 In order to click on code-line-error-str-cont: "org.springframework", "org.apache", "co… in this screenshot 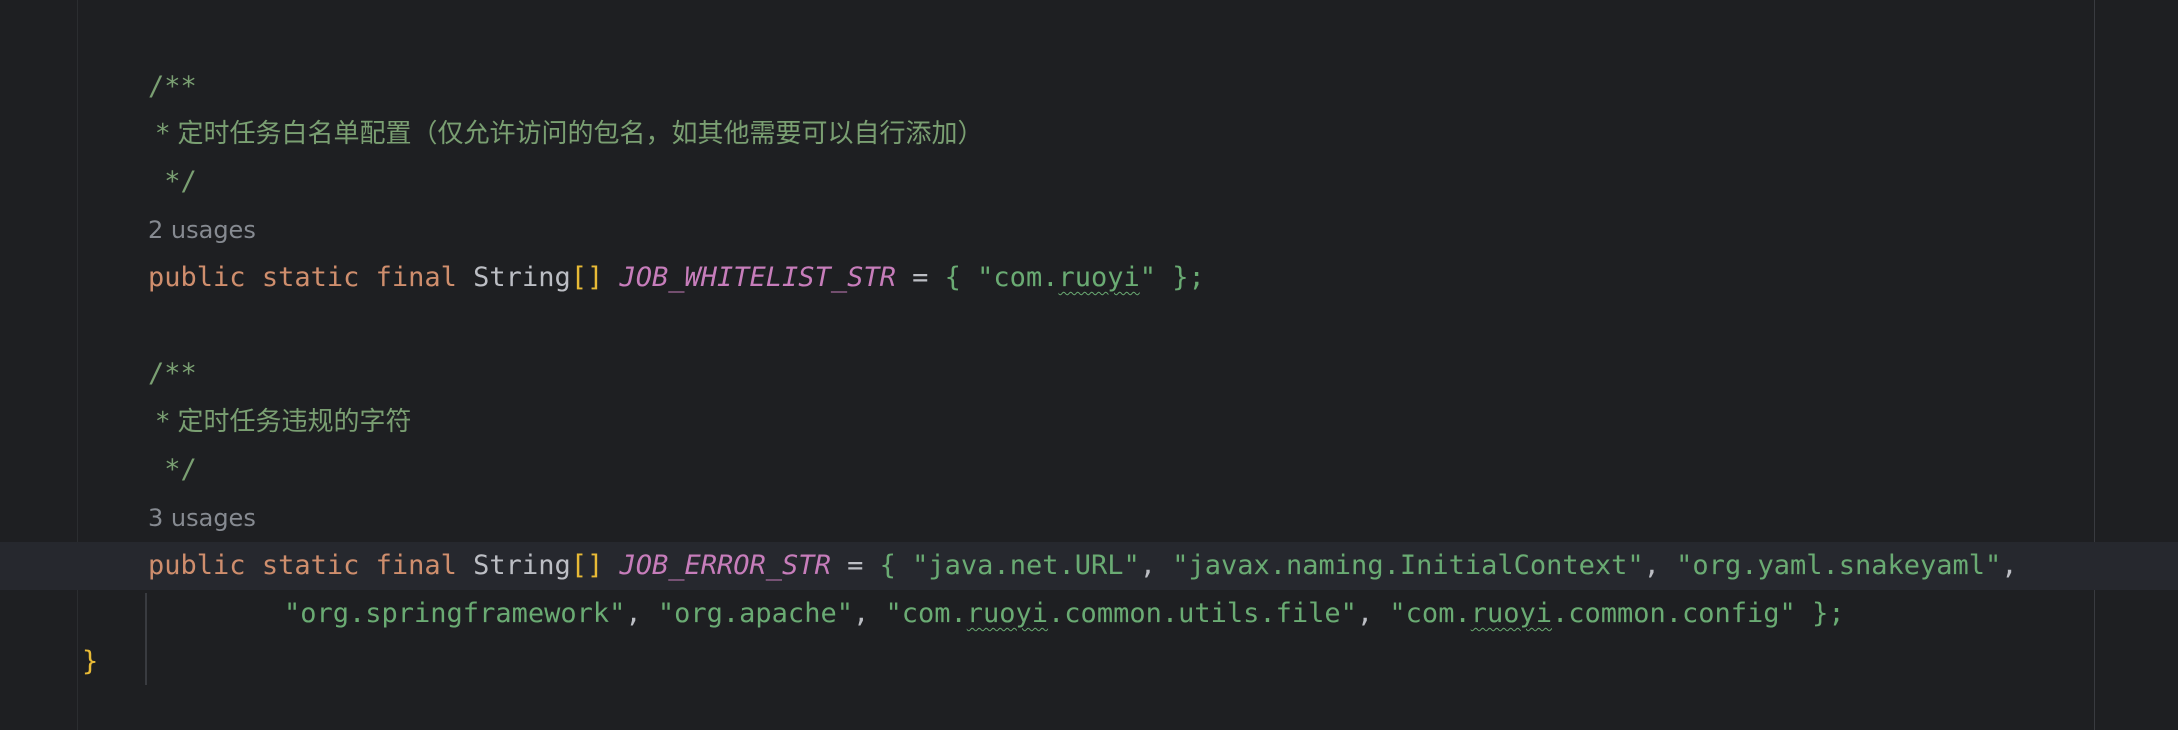, I will do `click(1064, 614)`.